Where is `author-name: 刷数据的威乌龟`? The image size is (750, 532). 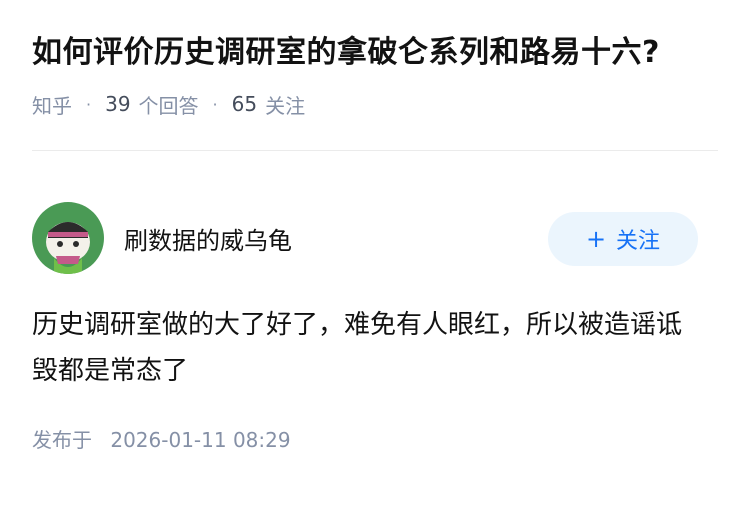 author-name: 刷数据的威乌龟 is located at coordinates (208, 238).